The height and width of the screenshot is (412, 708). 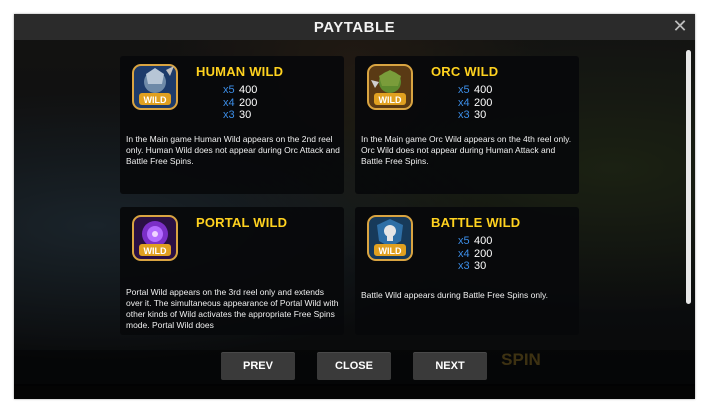 I want to click on battle-wild-icon: WILD, so click(x=390, y=238).